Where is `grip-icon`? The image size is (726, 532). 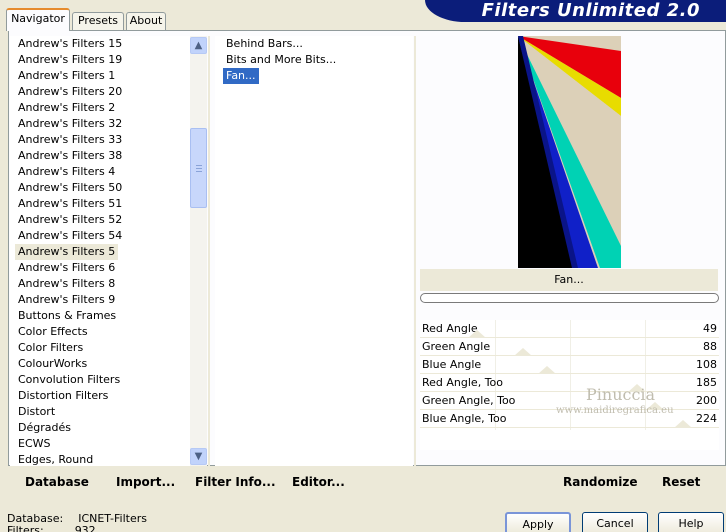
grip-icon is located at coordinates (199, 168).